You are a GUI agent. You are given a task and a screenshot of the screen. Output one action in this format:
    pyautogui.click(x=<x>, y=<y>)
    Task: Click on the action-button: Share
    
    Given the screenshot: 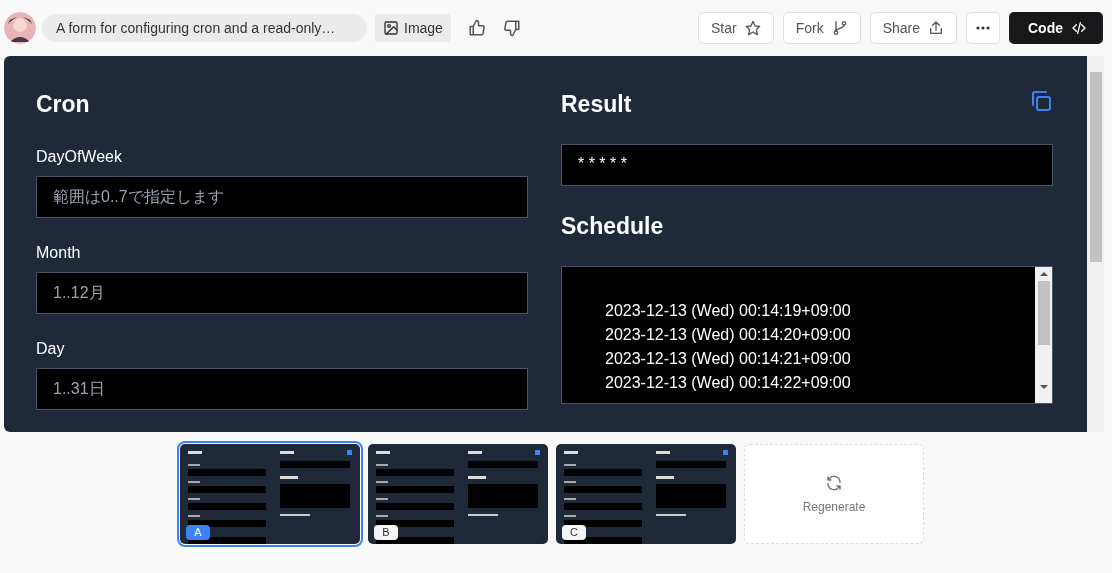 What is the action you would take?
    pyautogui.click(x=913, y=28)
    